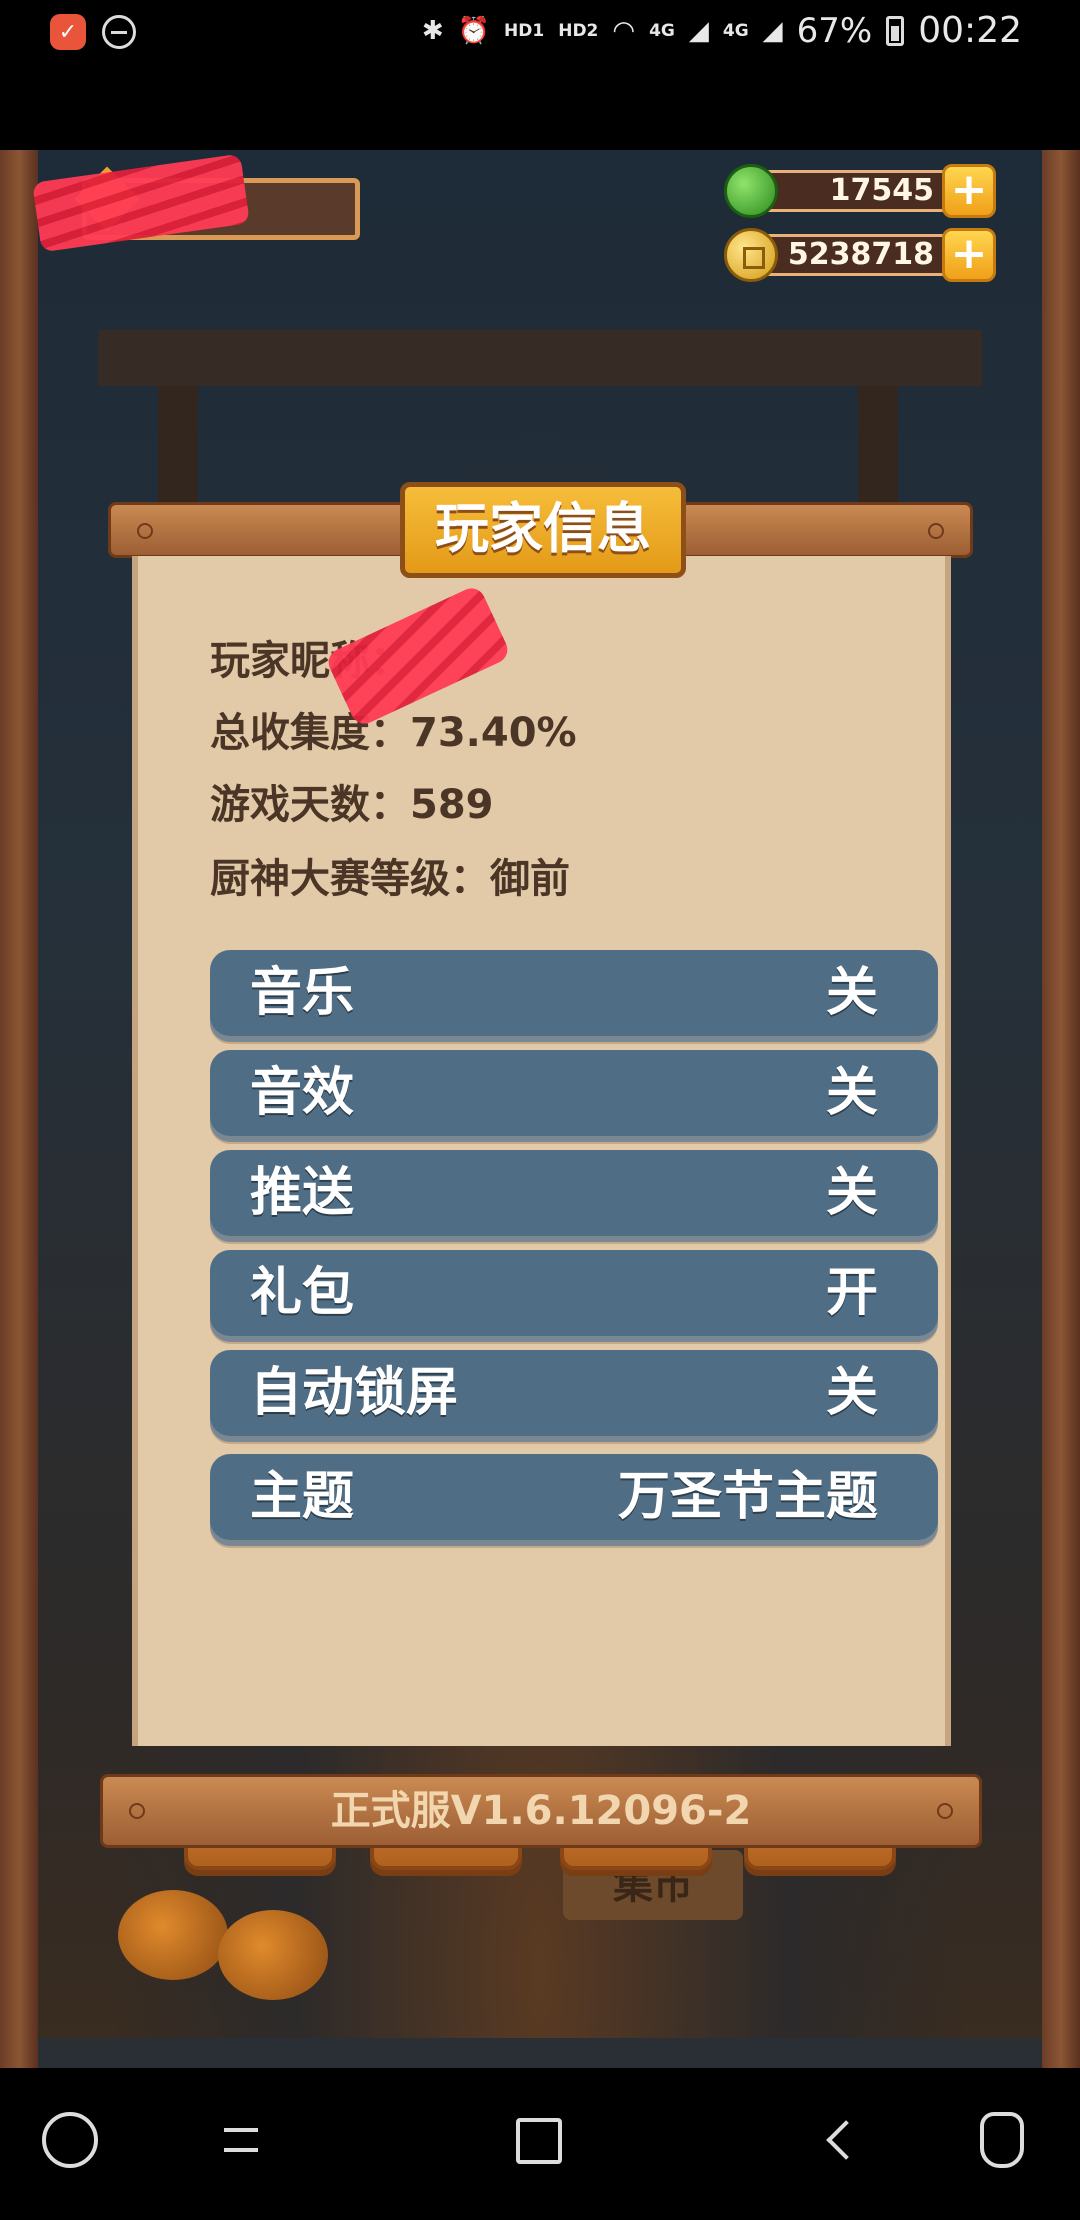  Describe the element at coordinates (578, 30) in the screenshot. I see `hd2-indicator: HD2` at that location.